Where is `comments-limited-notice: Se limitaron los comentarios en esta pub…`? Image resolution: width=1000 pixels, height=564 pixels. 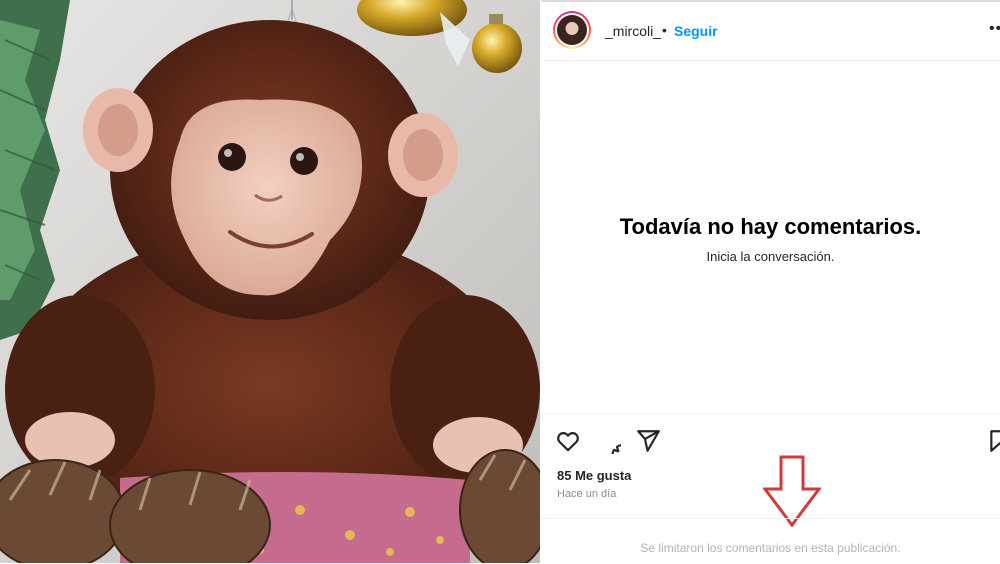
comments-limited-notice: Se limitaron los comentarios en esta pub… is located at coordinates (770, 548).